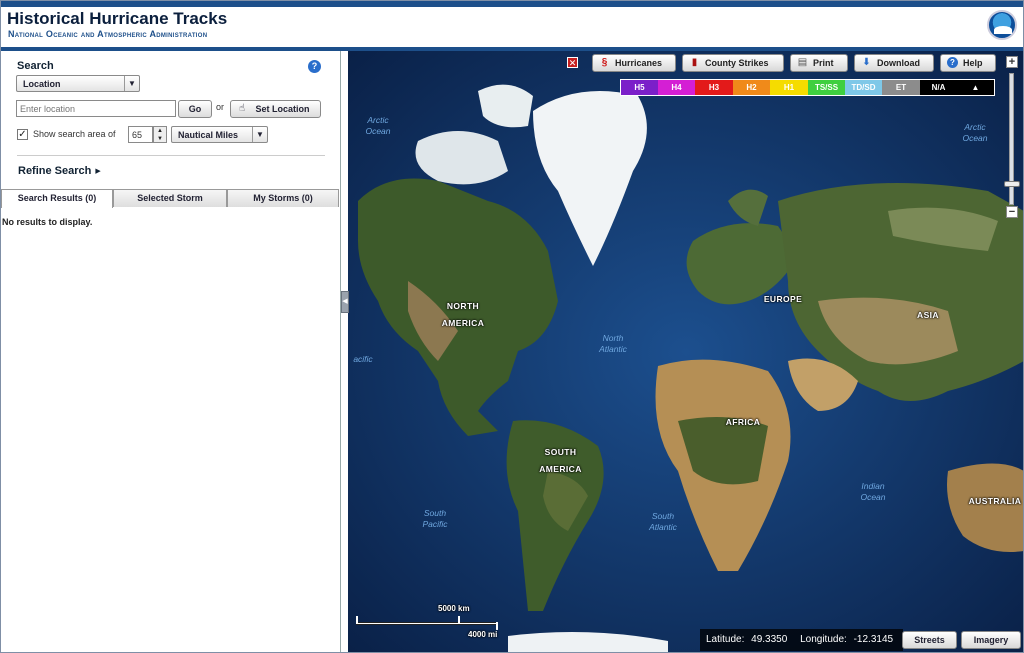 The width and height of the screenshot is (1024, 653). Describe the element at coordinates (783, 299) in the screenshot. I see `continent-label: EUROPE` at that location.